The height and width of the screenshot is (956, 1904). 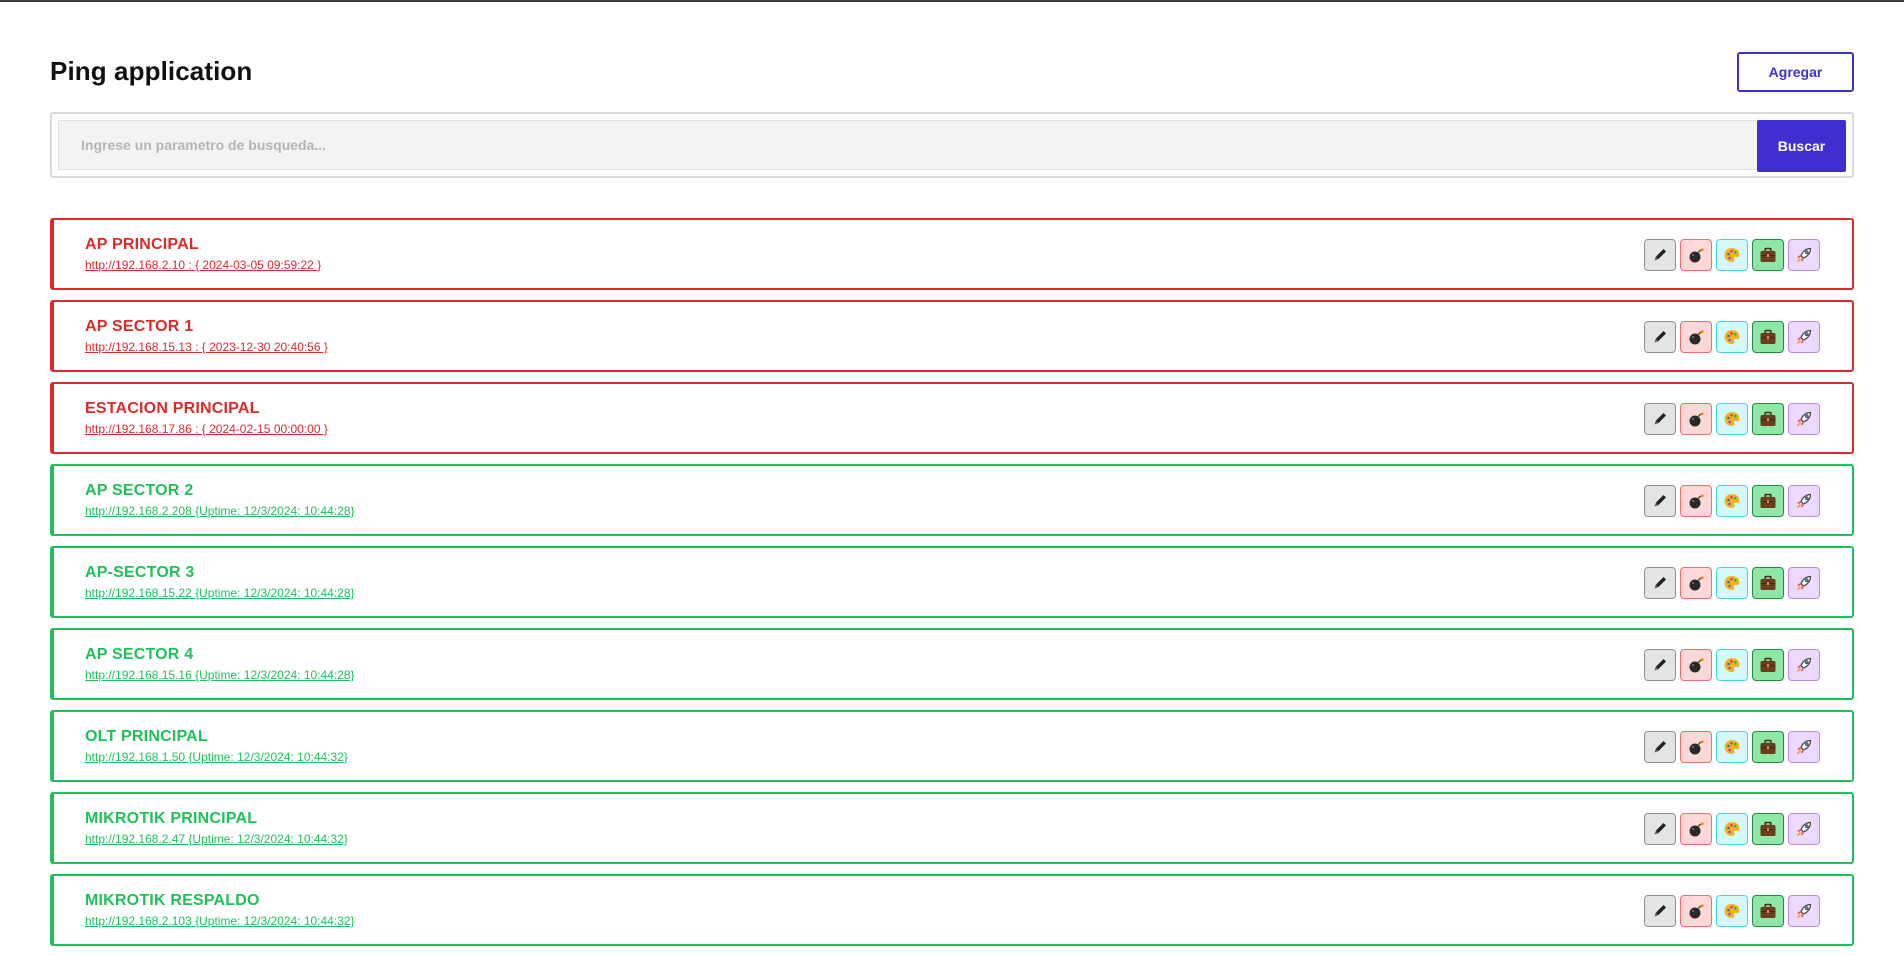 I want to click on device-name: ESTACION PRINCIPAL, so click(x=172, y=408).